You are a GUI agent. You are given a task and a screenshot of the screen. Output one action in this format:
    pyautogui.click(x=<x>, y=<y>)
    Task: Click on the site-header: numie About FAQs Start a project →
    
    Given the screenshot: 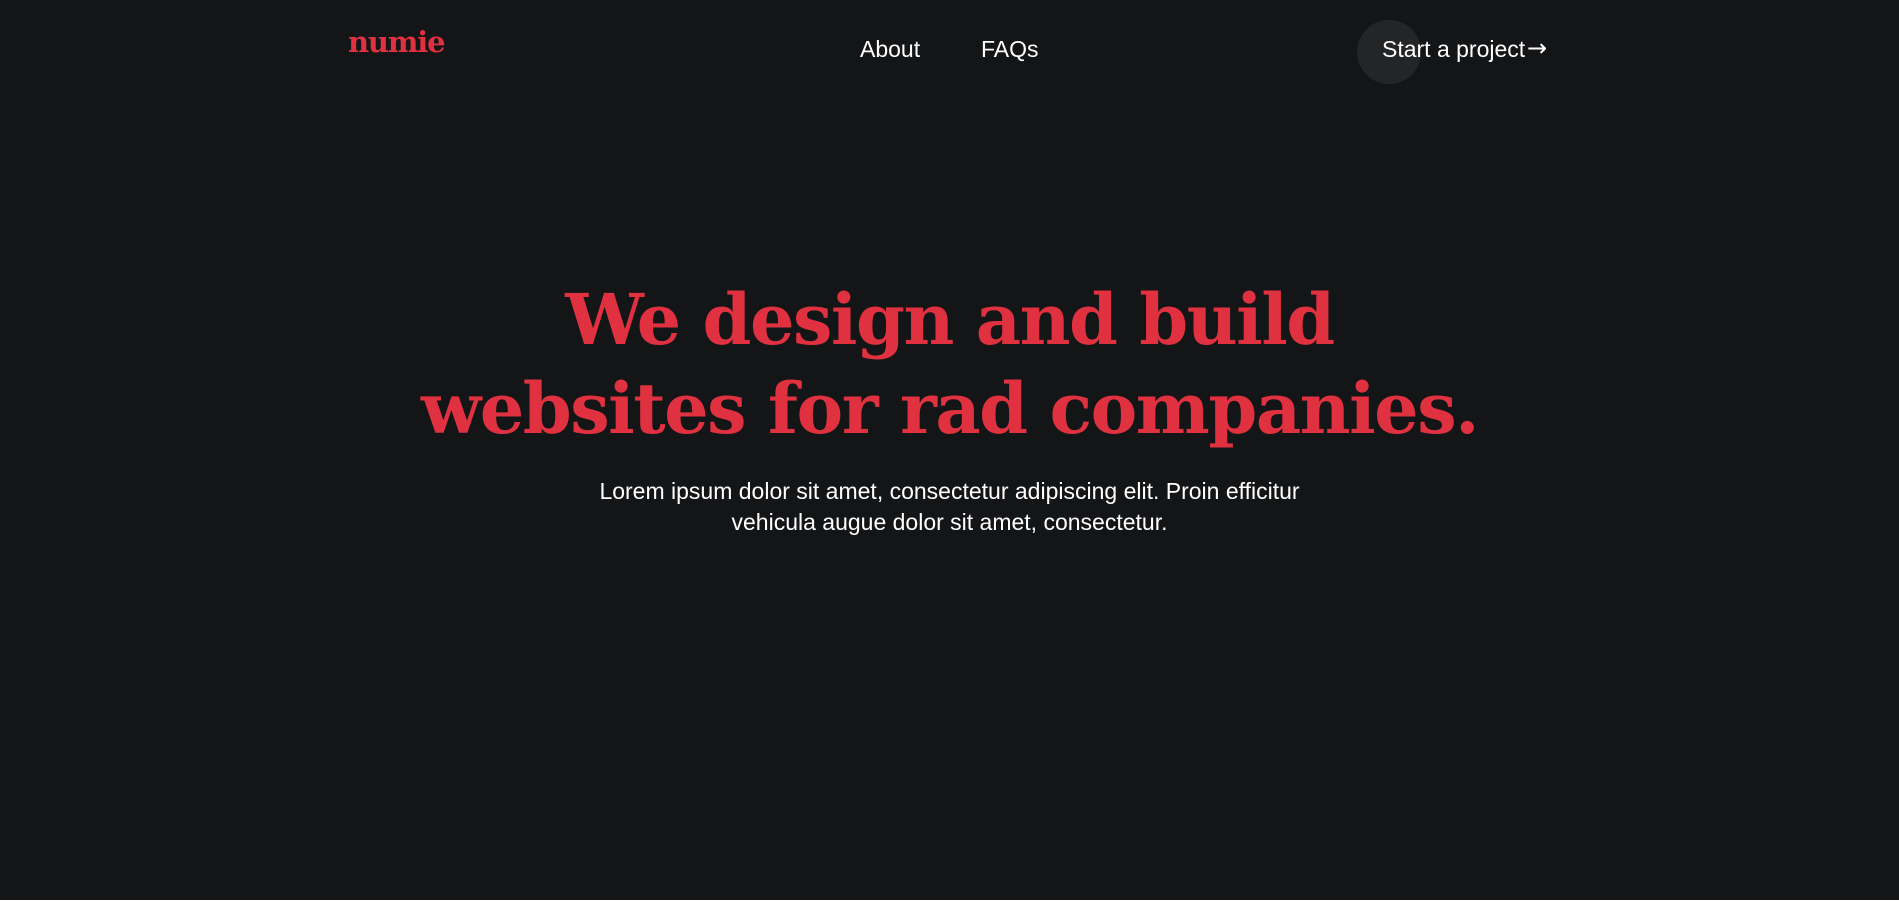 What is the action you would take?
    pyautogui.click(x=949, y=50)
    